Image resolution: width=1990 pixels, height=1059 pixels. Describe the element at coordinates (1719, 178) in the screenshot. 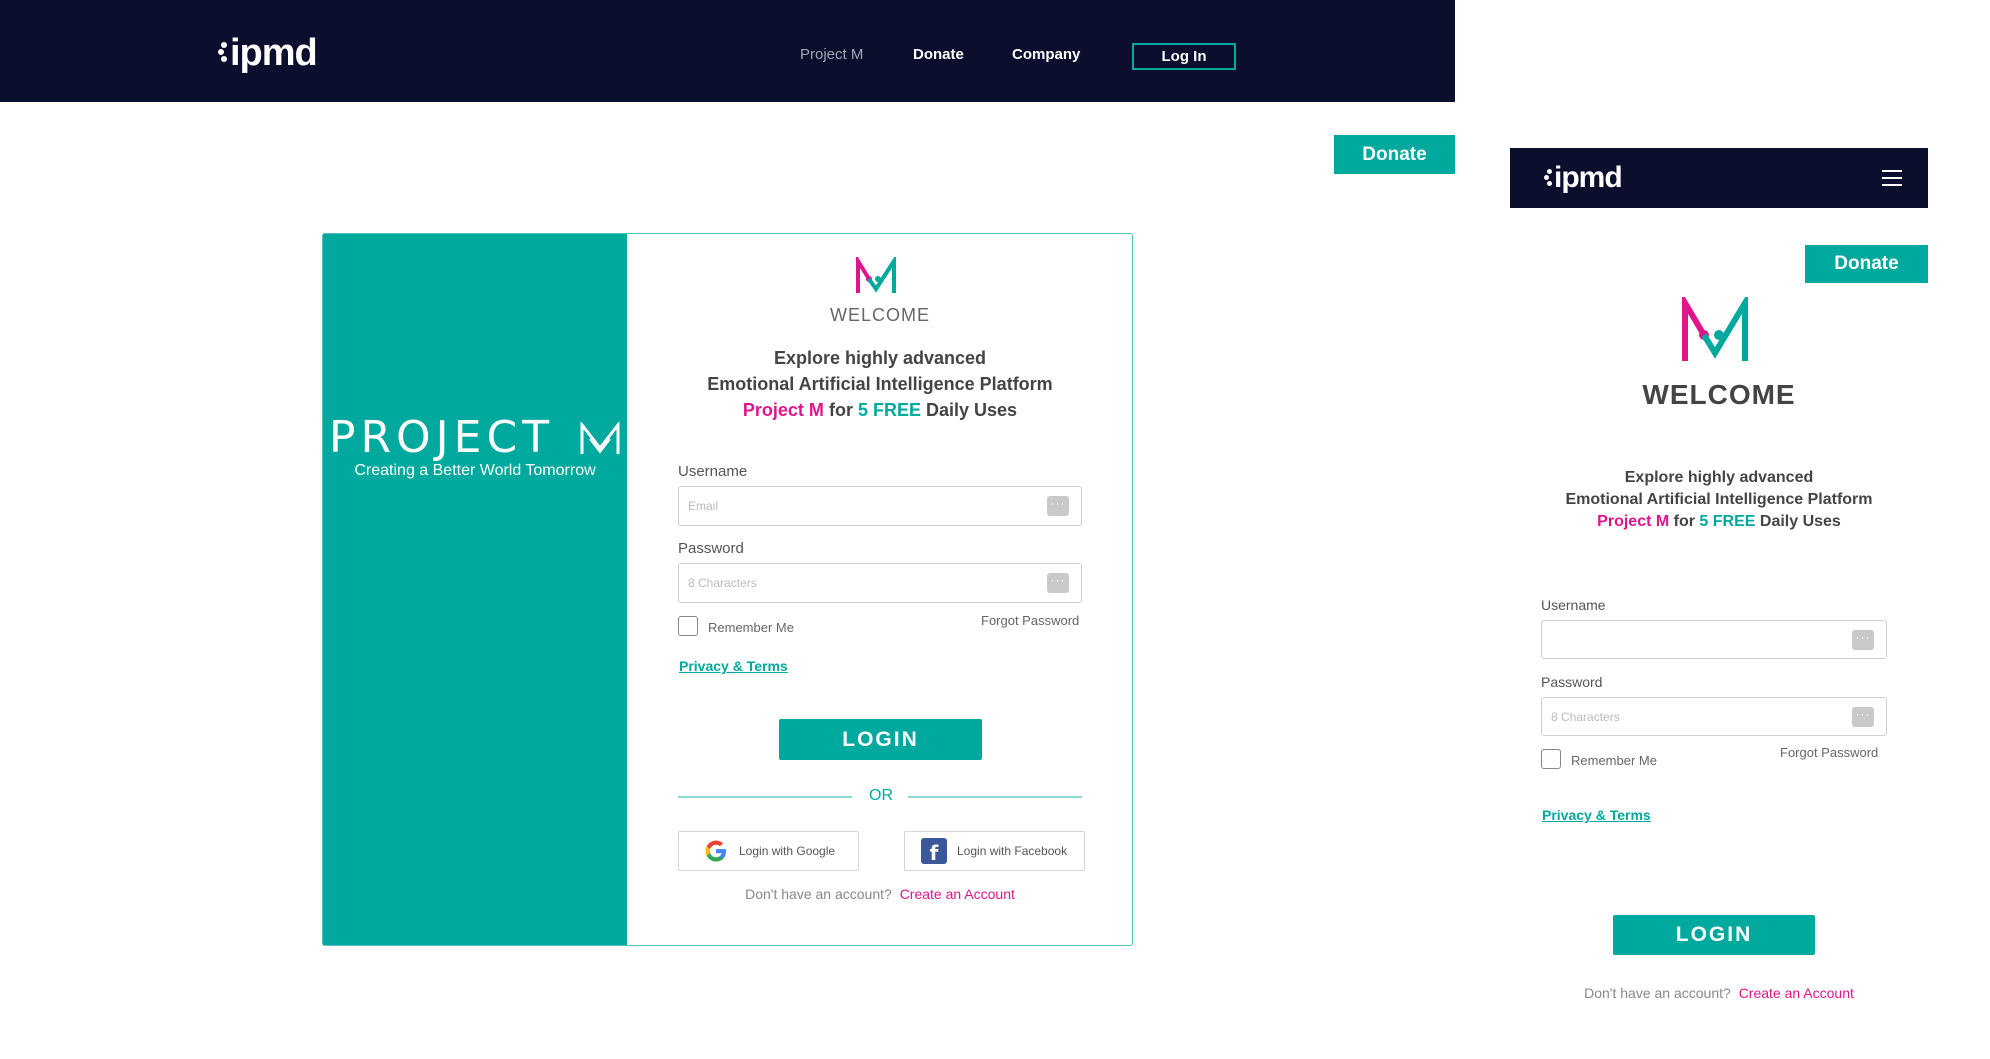

I see `mobile-navbar: ipmd` at that location.